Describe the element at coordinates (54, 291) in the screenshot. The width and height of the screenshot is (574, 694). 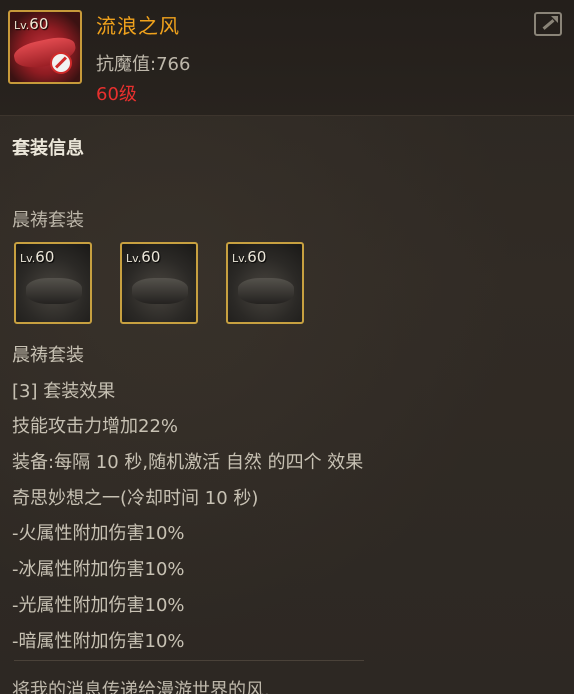
I see `necklace-icon` at that location.